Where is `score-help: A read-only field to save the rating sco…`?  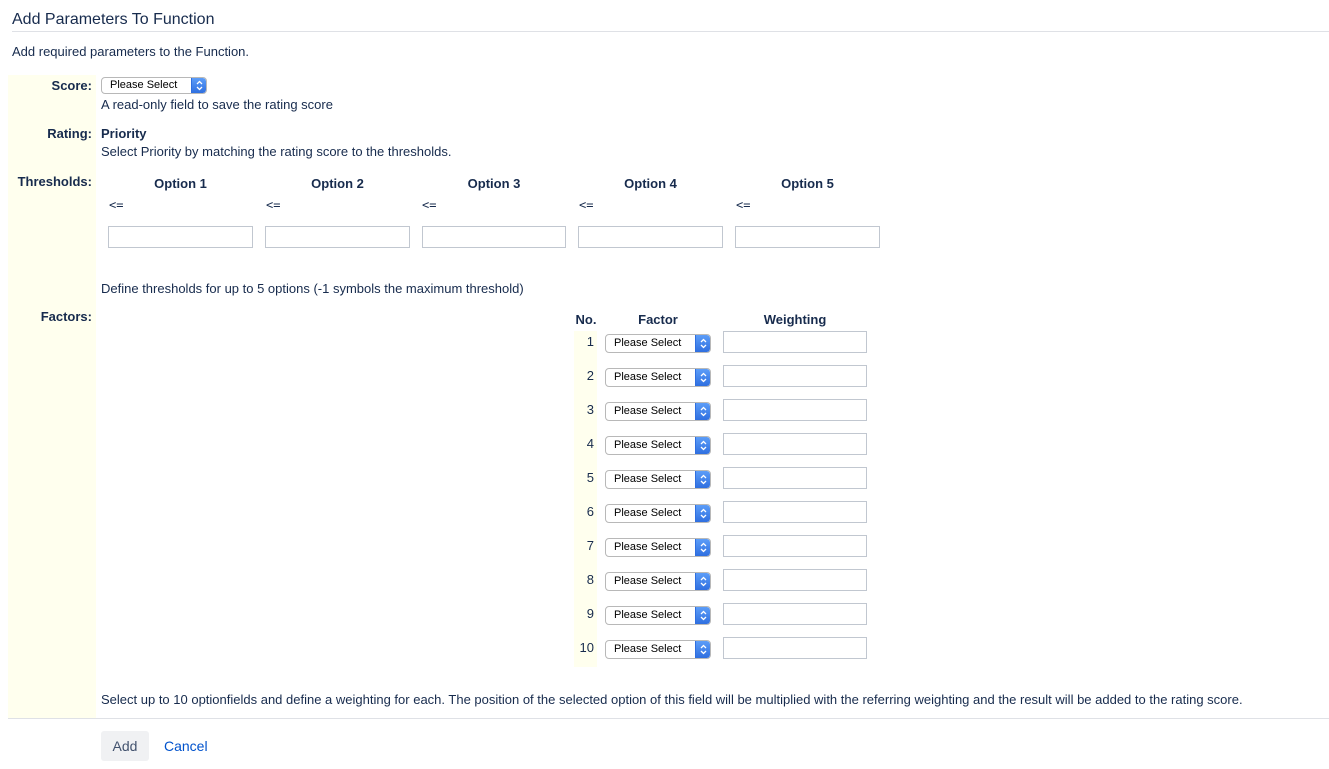
score-help: A read-only field to save the rating sco… is located at coordinates (217, 104).